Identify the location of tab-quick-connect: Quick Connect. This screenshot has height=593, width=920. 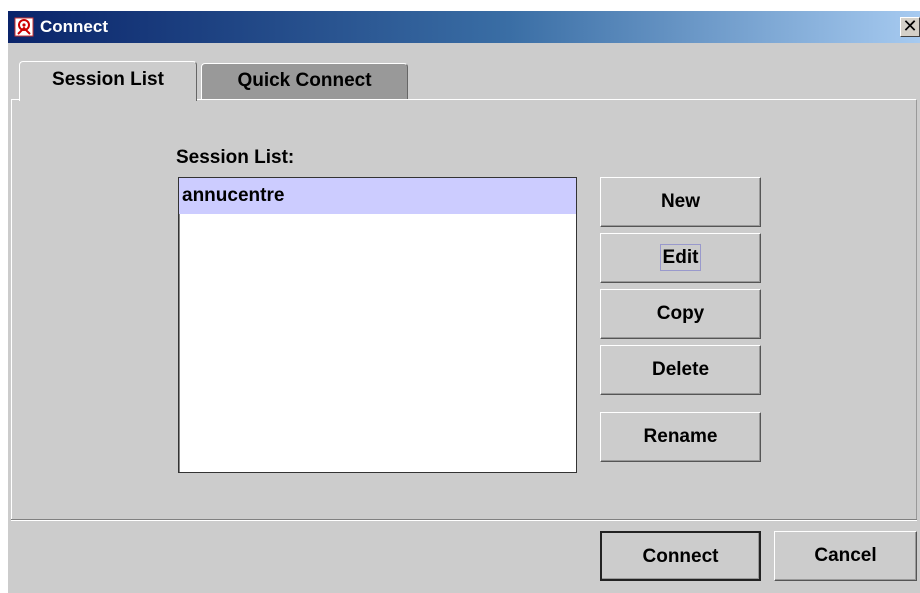
(304, 81).